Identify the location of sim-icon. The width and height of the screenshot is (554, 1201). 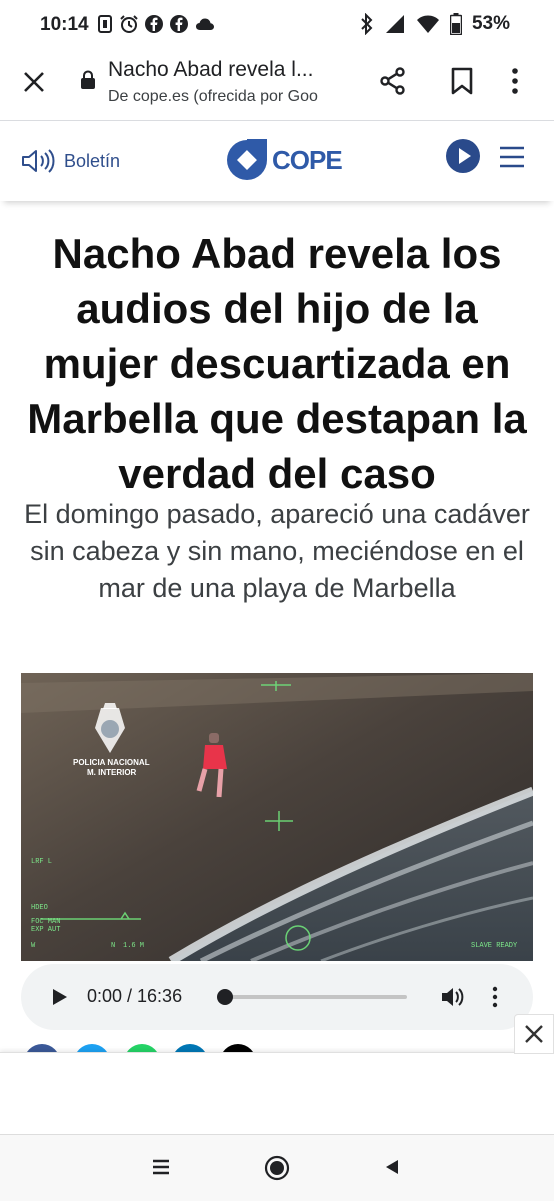
(105, 24).